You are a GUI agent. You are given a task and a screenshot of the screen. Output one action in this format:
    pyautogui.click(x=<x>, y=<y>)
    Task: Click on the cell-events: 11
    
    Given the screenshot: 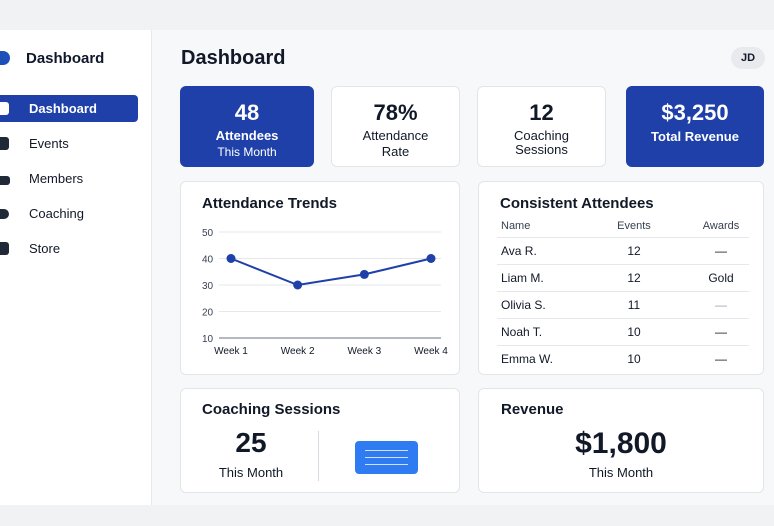 What is the action you would take?
    pyautogui.click(x=634, y=305)
    